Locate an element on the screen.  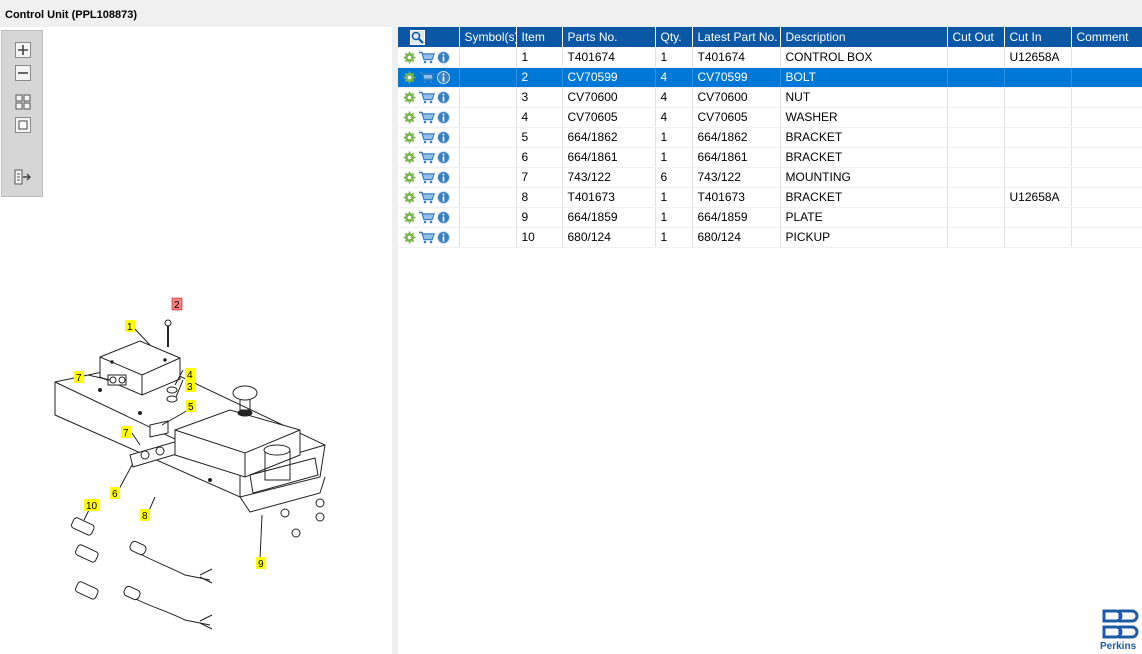
actual-size-button is located at coordinates (22, 124).